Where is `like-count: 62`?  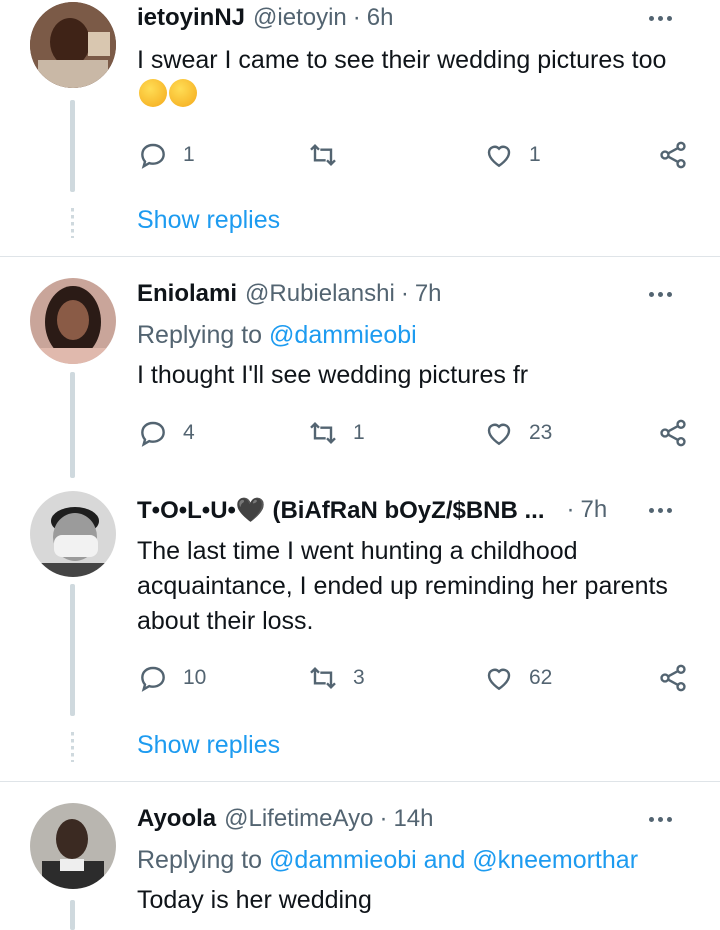 like-count: 62 is located at coordinates (541, 677).